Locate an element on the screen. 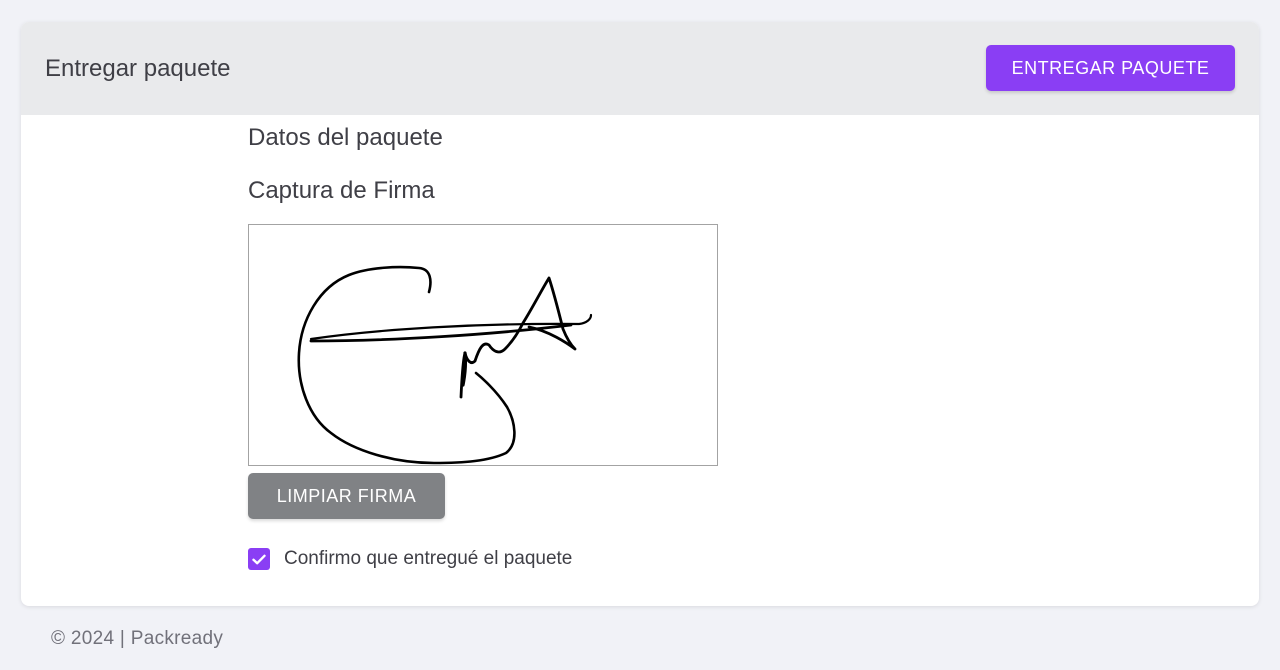 Image resolution: width=1280 pixels, height=670 pixels. package-data-heading: Datos del paquete is located at coordinates (345, 137).